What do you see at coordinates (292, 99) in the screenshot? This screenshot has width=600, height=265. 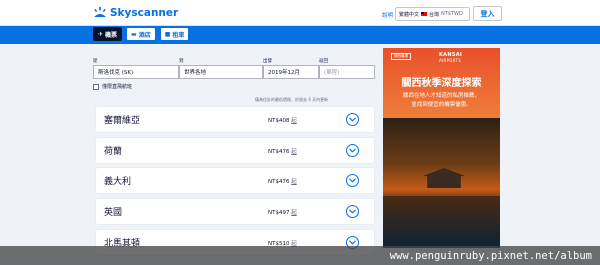 I see `price-notice: 僅為估計的最低價格，於過去 4 天內更新` at bounding box center [292, 99].